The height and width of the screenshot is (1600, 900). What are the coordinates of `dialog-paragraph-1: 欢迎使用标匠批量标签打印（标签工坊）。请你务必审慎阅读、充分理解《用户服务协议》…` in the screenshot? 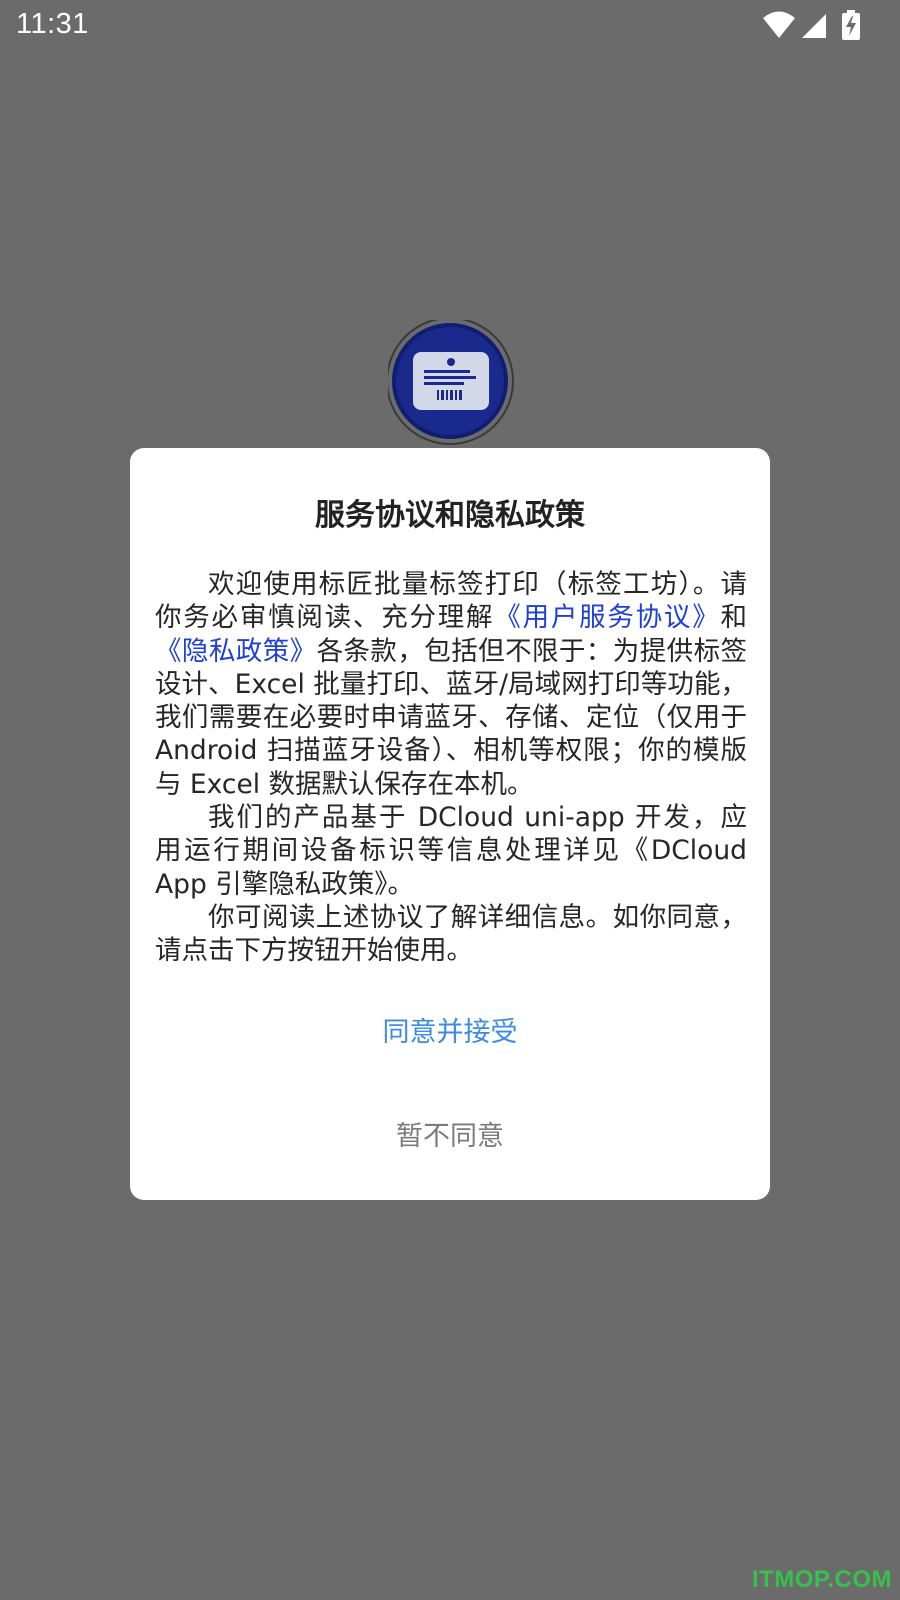 It's located at (451, 684).